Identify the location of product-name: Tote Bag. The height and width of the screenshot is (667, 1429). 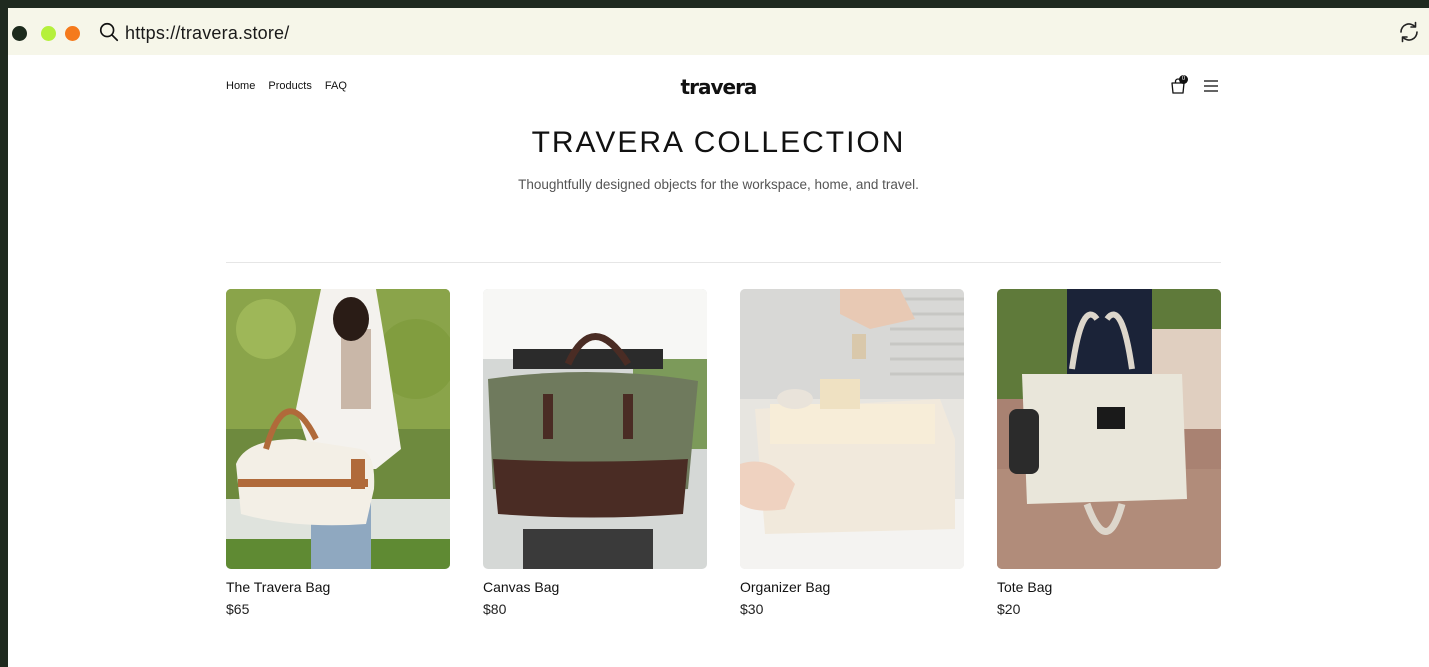
(1109, 587).